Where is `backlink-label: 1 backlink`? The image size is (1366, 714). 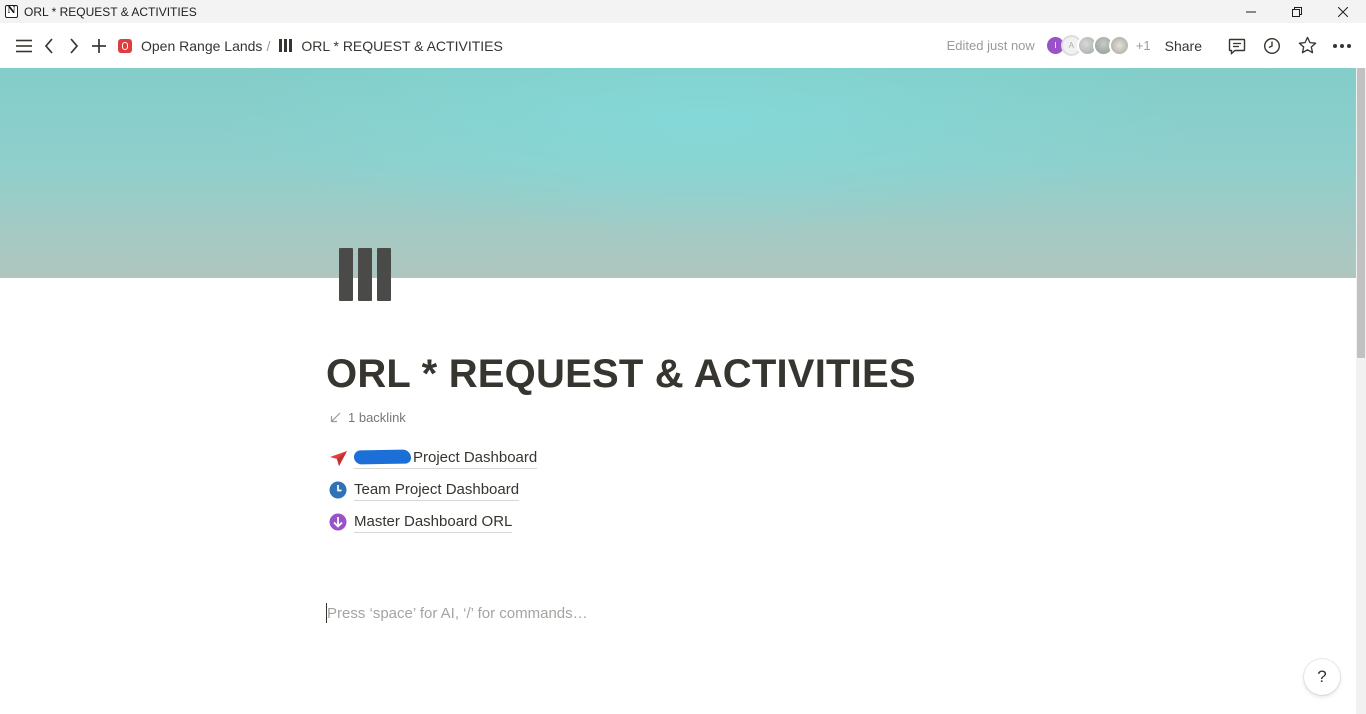 backlink-label: 1 backlink is located at coordinates (377, 417).